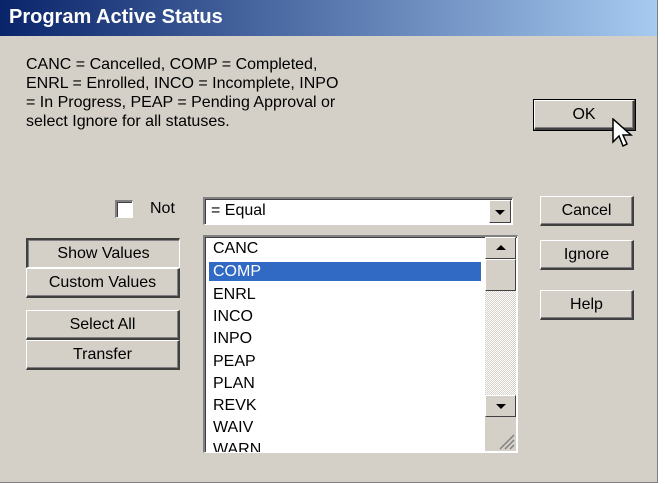 The image size is (665, 484). What do you see at coordinates (235, 405) in the screenshot?
I see `list-item-label: REVK` at bounding box center [235, 405].